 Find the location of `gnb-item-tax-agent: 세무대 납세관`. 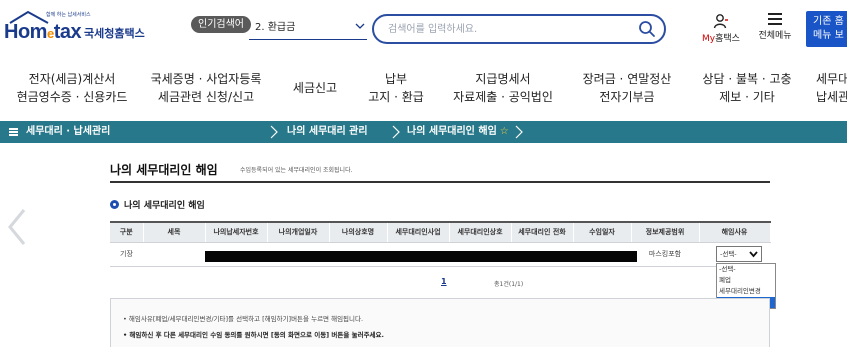

gnb-item-tax-agent: 세무대 납세관 is located at coordinates (831, 88).